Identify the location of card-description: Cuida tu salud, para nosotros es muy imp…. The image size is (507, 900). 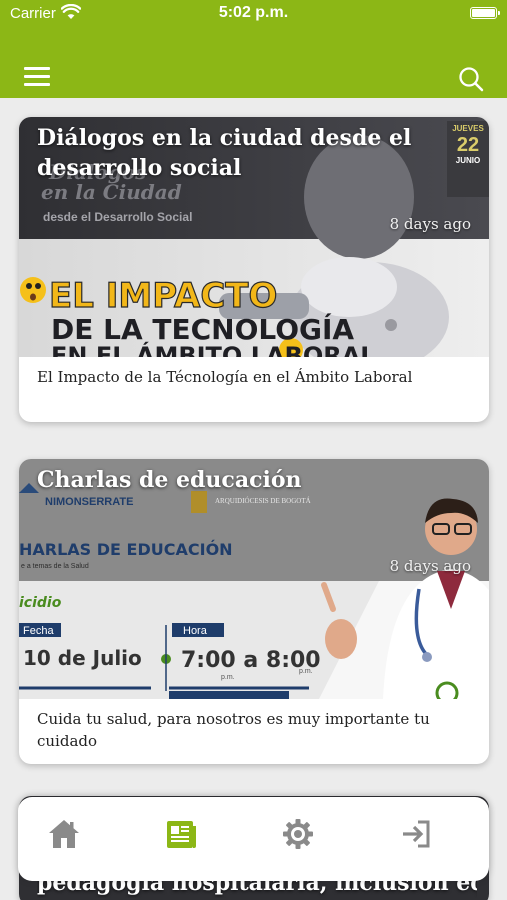
(233, 730).